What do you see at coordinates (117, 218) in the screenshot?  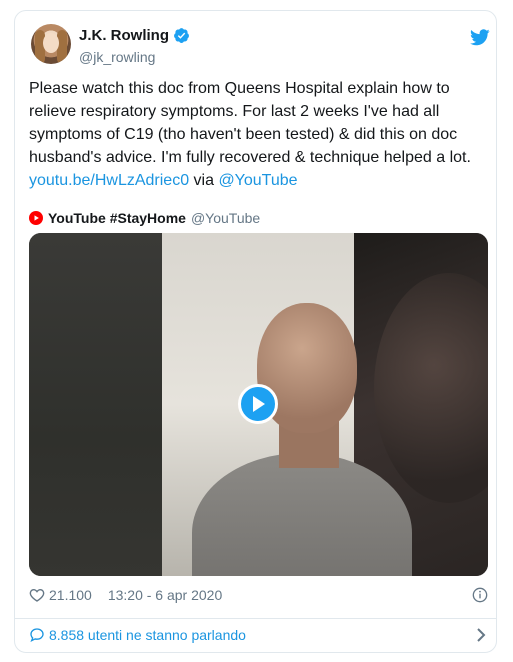 I see `embed-channel-name: YouTube #StayHome` at bounding box center [117, 218].